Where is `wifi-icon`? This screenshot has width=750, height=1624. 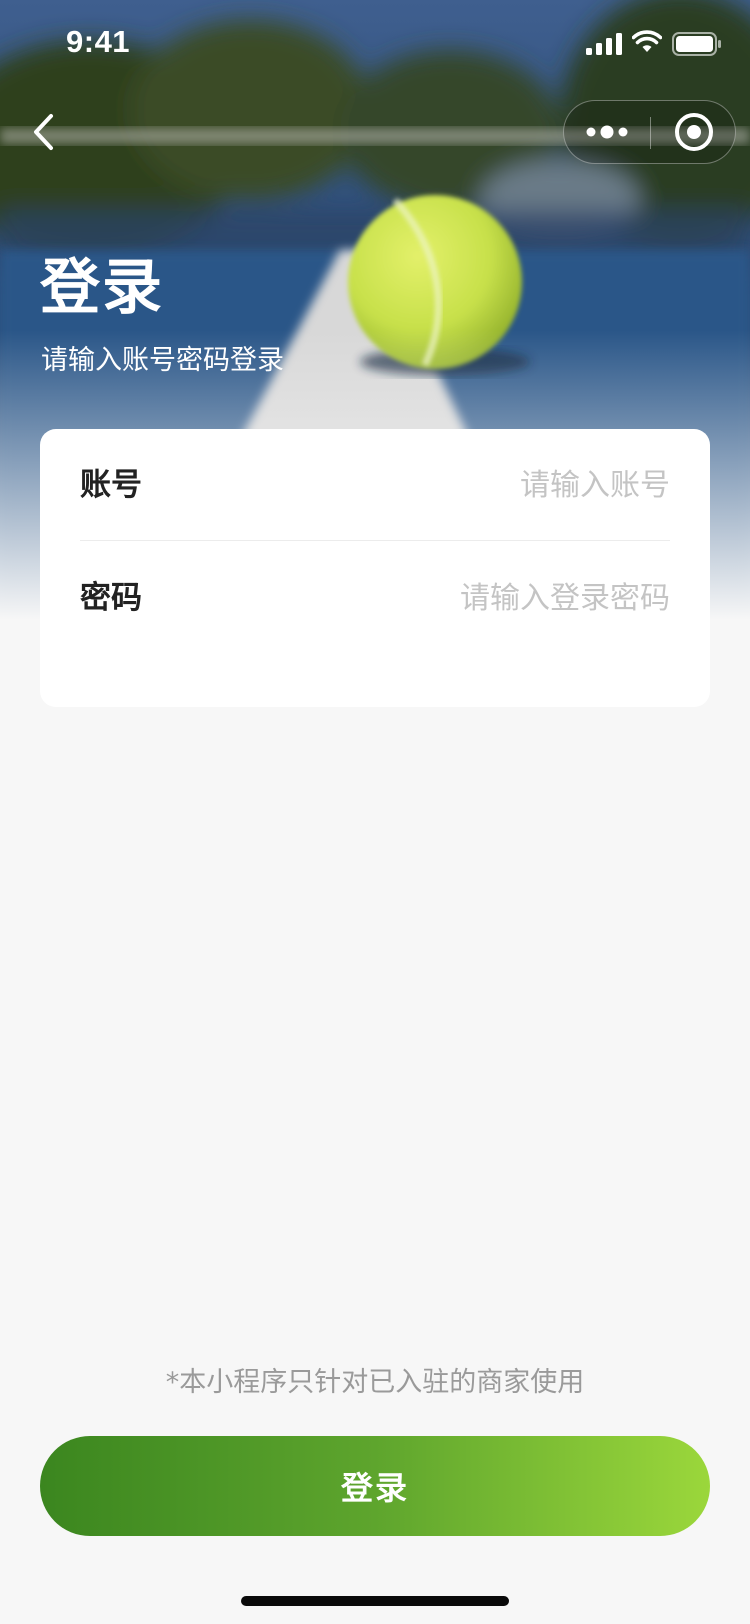 wifi-icon is located at coordinates (647, 41).